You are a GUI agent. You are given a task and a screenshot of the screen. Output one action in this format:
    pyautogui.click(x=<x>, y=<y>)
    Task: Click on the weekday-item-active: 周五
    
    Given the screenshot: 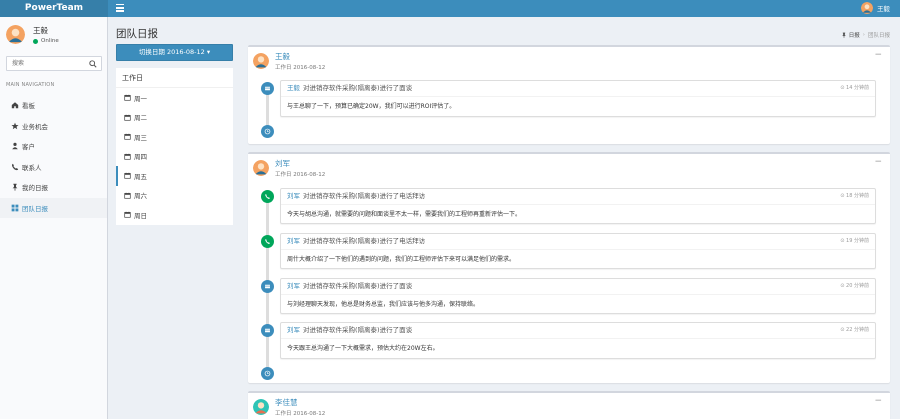 What is the action you would take?
    pyautogui.click(x=174, y=176)
    